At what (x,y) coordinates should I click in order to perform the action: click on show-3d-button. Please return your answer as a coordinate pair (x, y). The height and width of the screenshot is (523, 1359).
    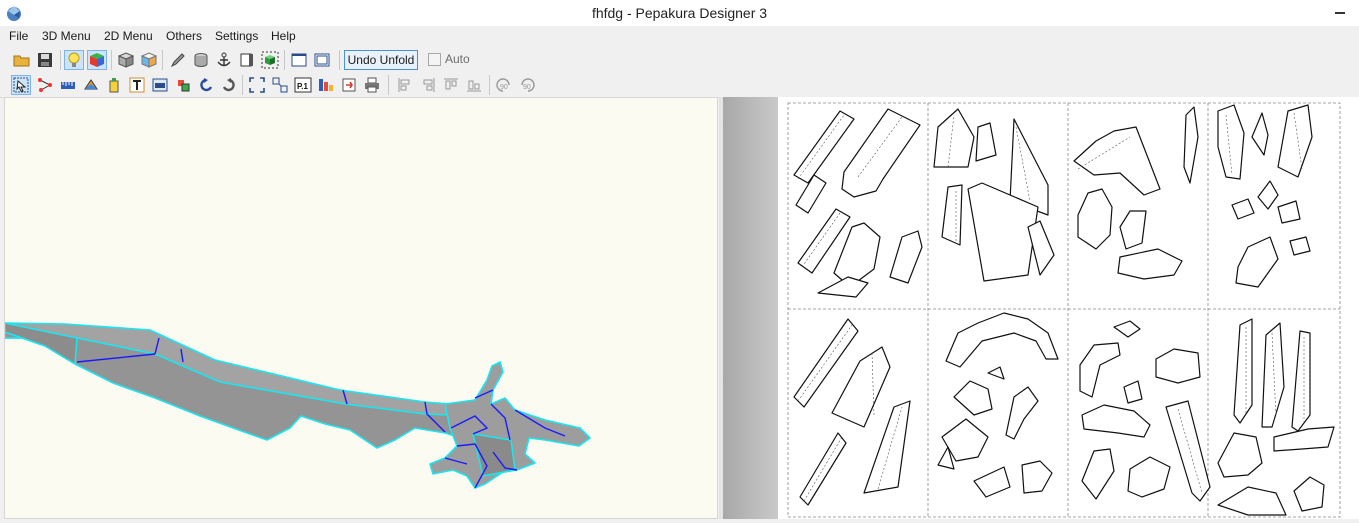
    Looking at the image, I should click on (126, 60).